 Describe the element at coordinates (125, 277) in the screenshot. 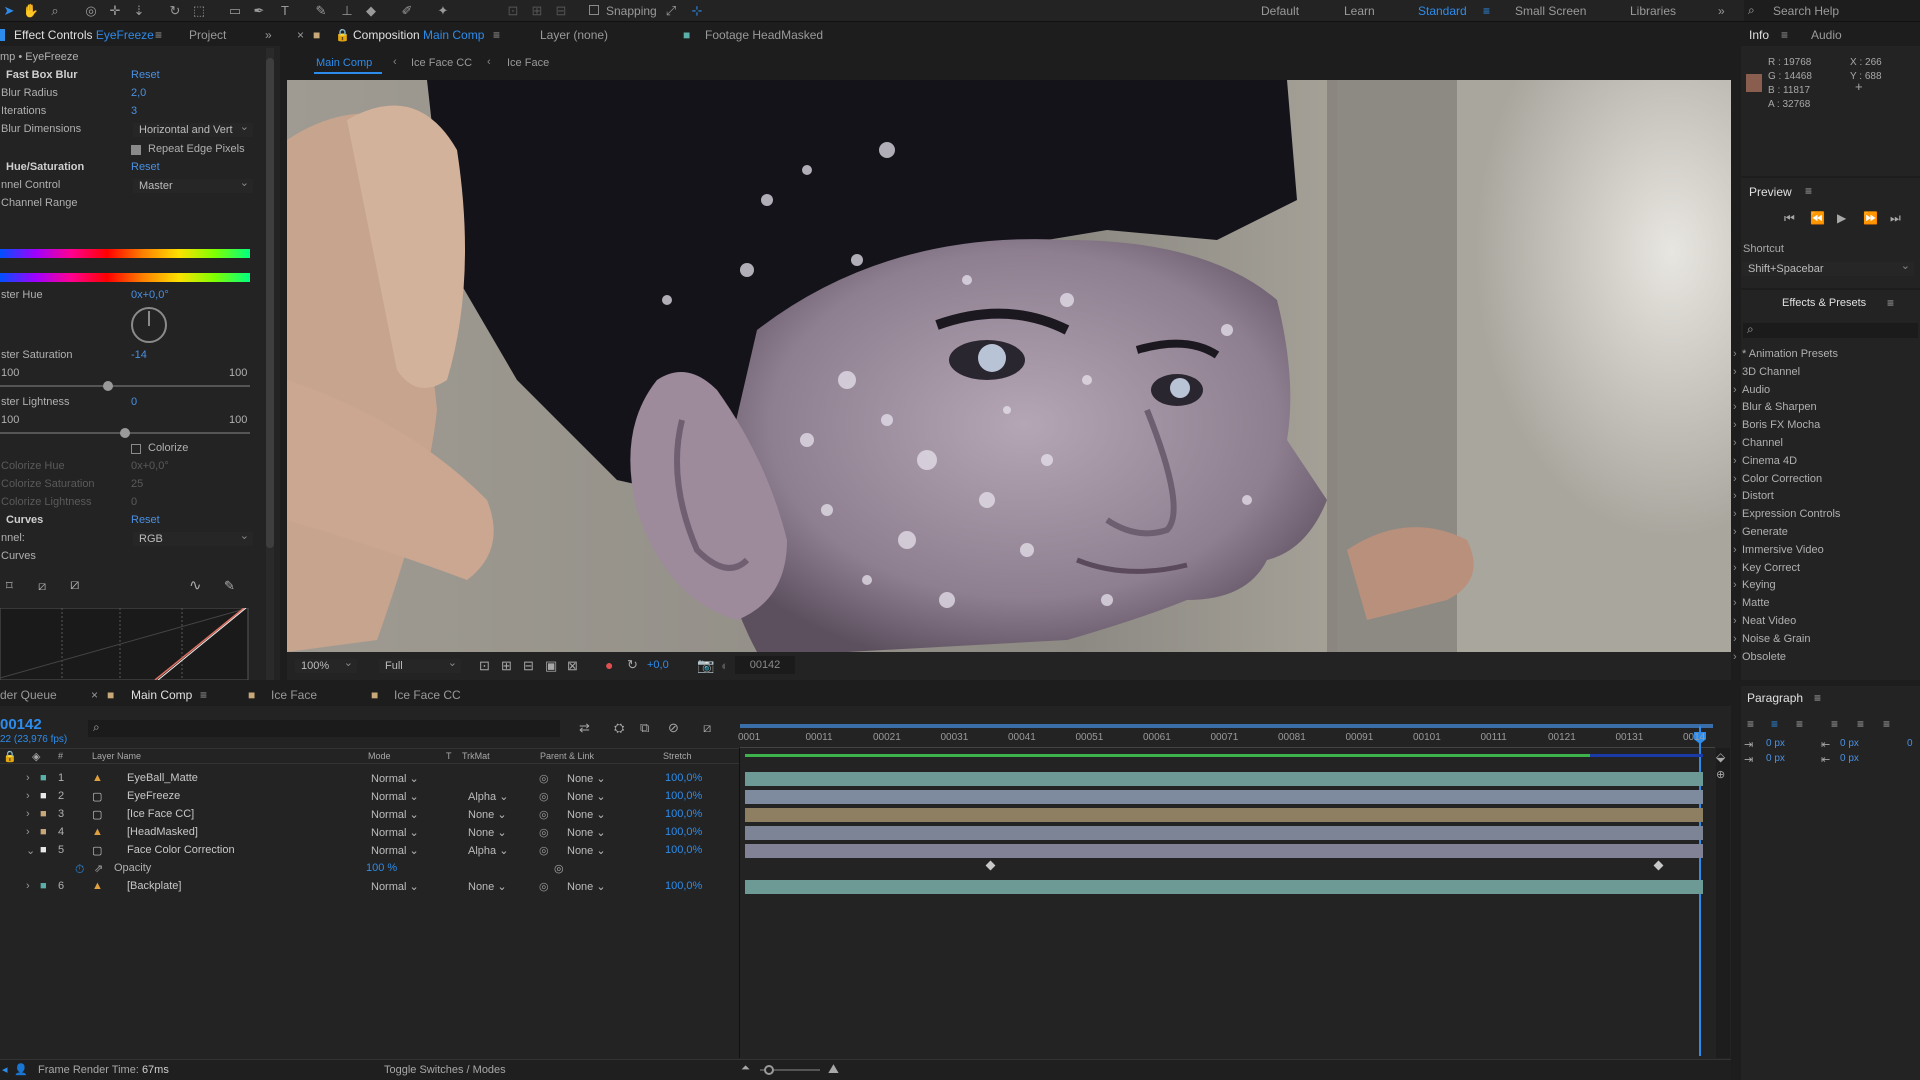

I see `channel-range-bar-bottom` at that location.